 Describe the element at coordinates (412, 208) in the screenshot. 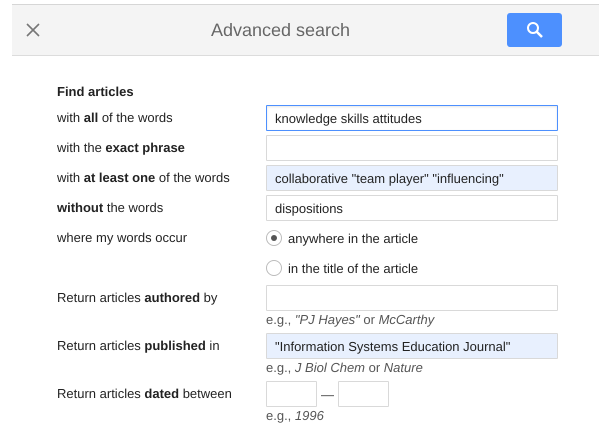

I see `text-field: dispositions` at that location.